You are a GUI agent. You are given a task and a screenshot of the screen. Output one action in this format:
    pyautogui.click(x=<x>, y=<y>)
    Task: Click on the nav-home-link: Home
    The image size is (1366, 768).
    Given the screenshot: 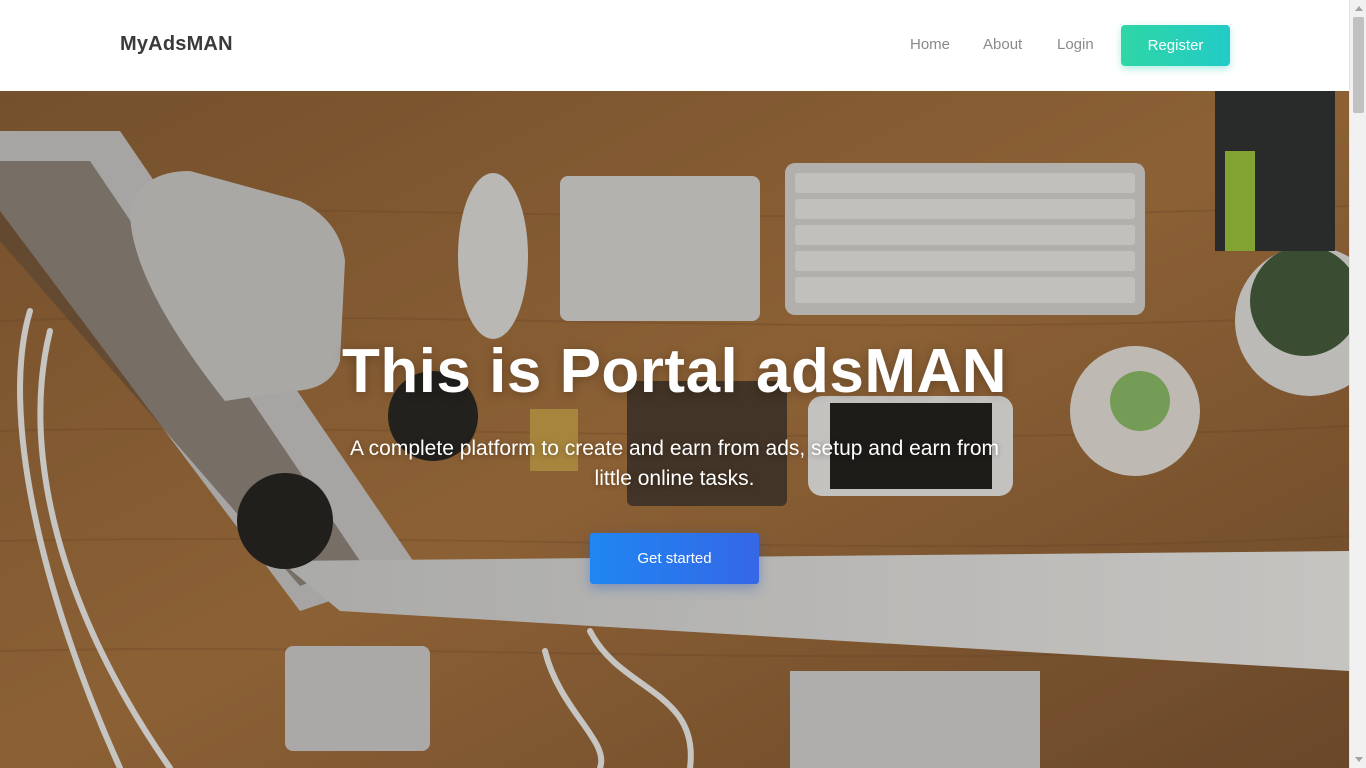 What is the action you would take?
    pyautogui.click(x=930, y=44)
    